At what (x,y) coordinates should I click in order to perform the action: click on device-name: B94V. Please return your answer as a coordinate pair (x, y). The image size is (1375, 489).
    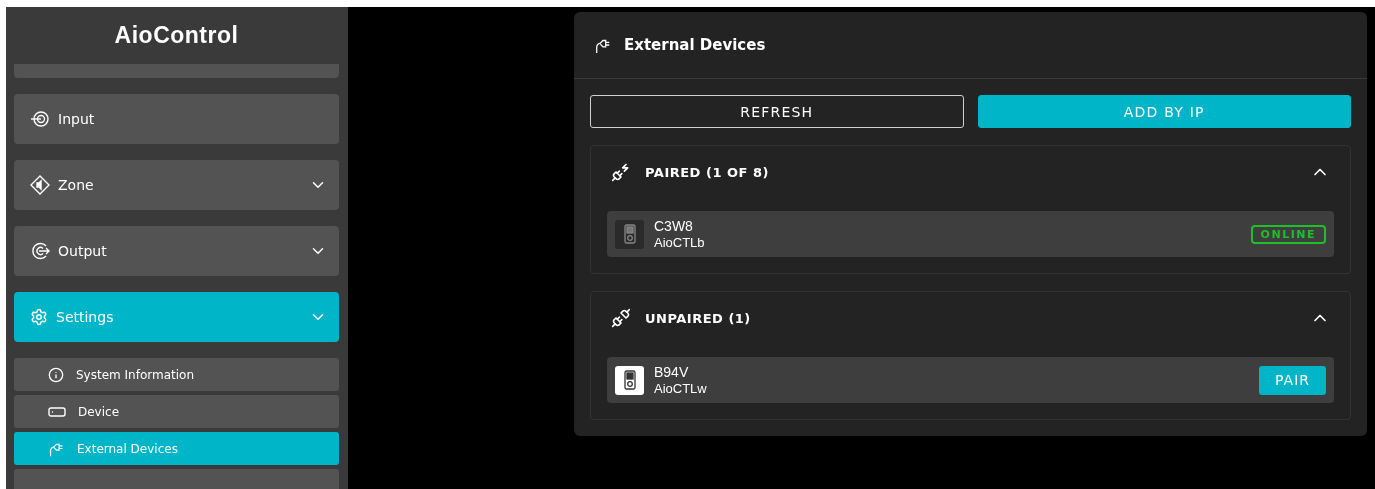
    Looking at the image, I should click on (672, 372).